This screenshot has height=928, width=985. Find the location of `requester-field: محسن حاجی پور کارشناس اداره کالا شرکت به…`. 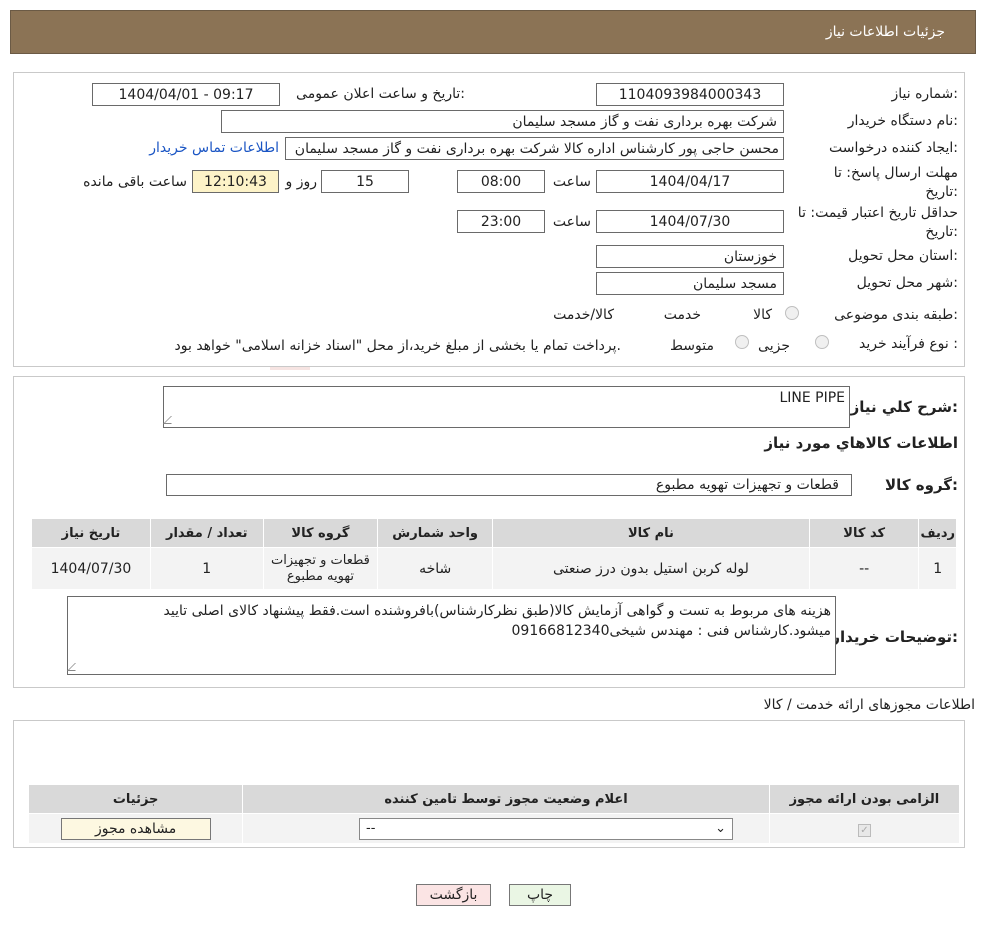

requester-field: محسن حاجی پور کارشناس اداره کالا شرکت به… is located at coordinates (534, 148).